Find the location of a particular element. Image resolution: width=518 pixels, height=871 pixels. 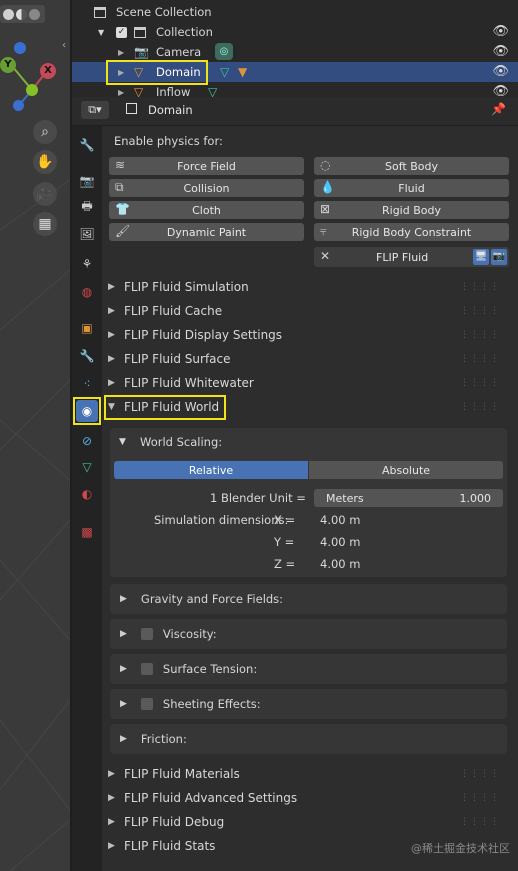

viewport-toggle-icon: 🖥 is located at coordinates (481, 257).